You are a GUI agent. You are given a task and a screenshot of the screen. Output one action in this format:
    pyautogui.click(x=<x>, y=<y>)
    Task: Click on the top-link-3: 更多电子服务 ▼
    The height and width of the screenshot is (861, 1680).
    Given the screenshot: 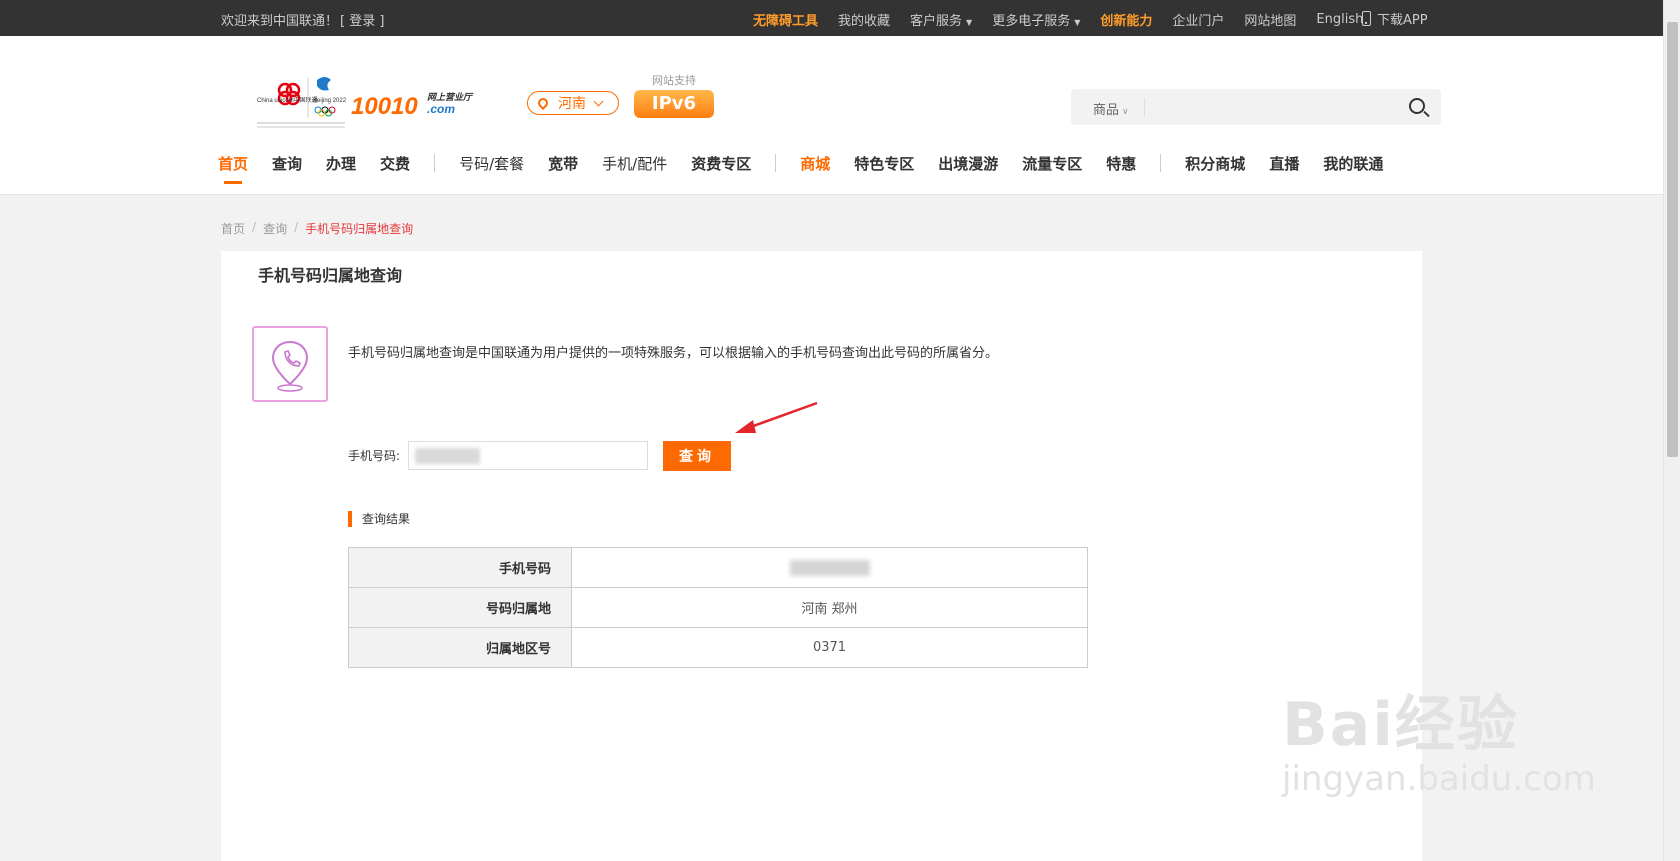 What is the action you would take?
    pyautogui.click(x=1036, y=19)
    